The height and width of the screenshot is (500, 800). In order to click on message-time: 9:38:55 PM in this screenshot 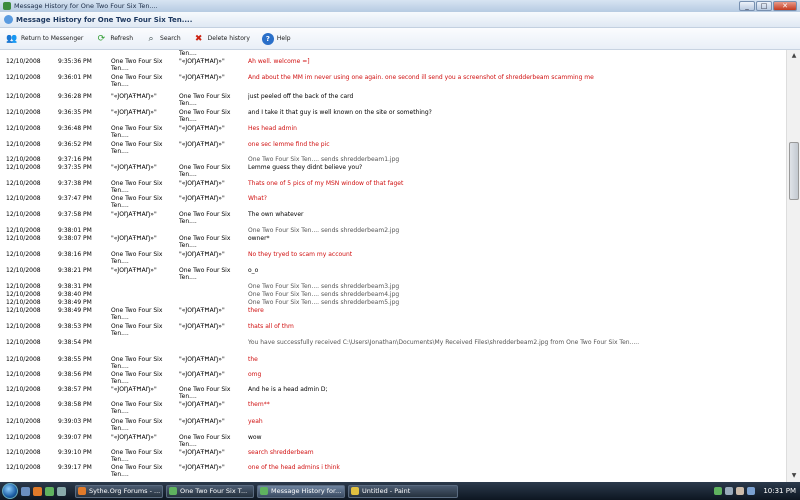, I will do `click(75, 359)`.